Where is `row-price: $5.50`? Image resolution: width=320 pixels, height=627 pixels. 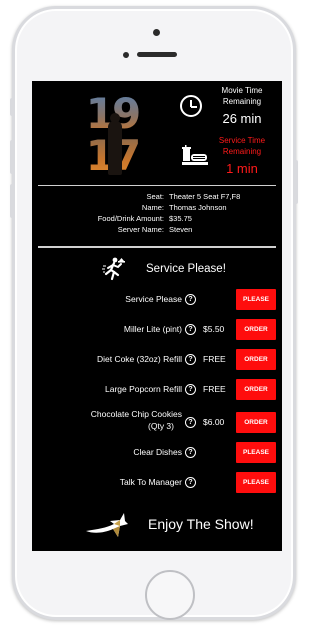
row-price: $5.50 is located at coordinates (214, 329).